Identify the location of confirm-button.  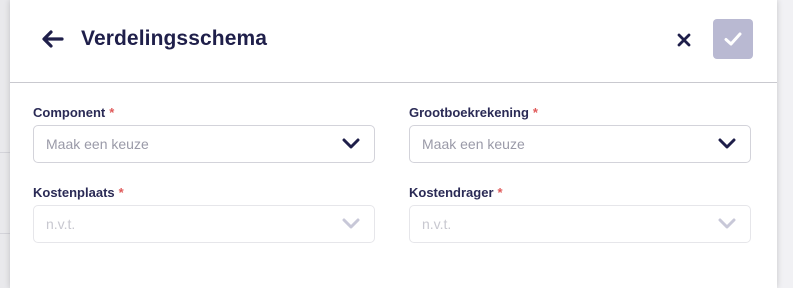
(733, 39).